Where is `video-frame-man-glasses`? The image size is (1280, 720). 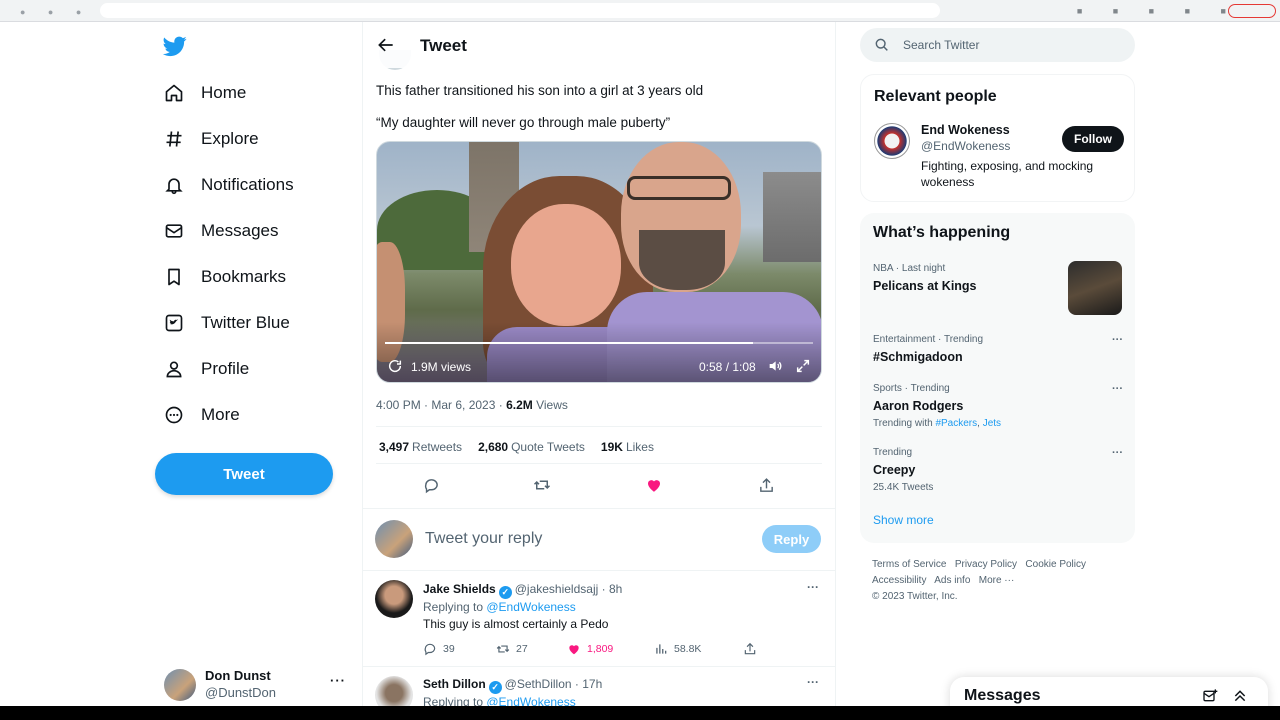 video-frame-man-glasses is located at coordinates (679, 188).